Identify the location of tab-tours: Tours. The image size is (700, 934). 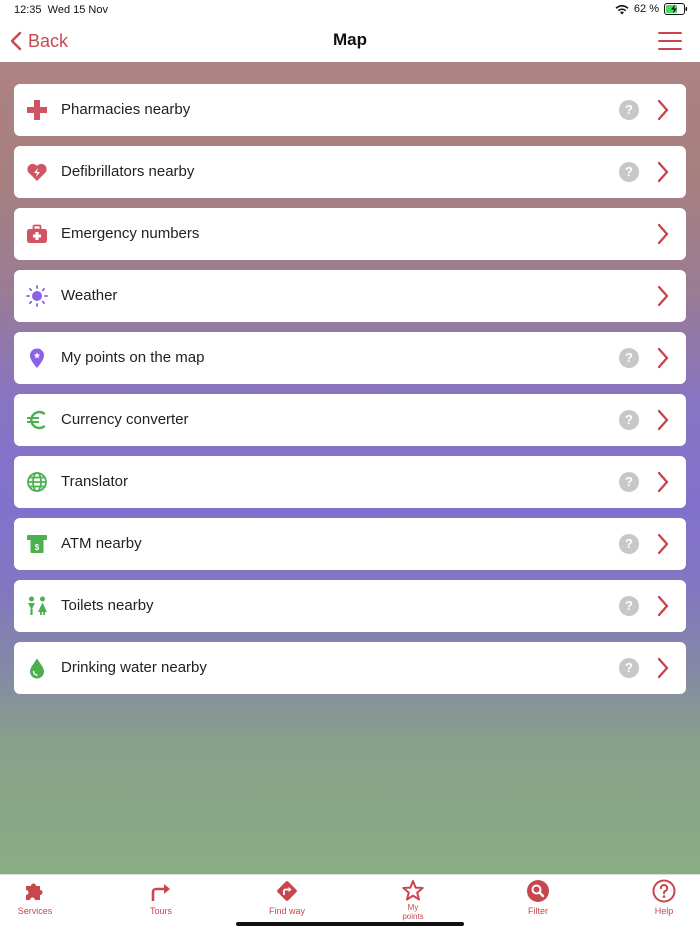
(161, 901).